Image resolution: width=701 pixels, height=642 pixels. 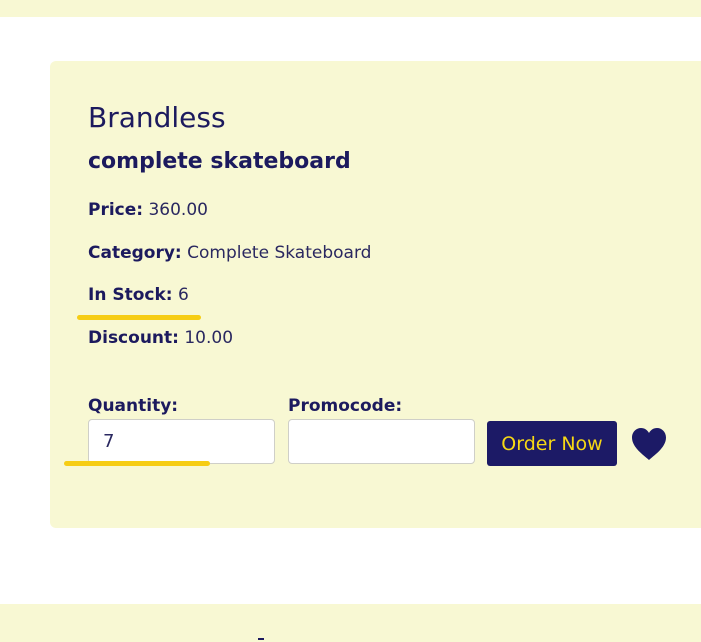 I want to click on price-value: 360.00, so click(x=178, y=210).